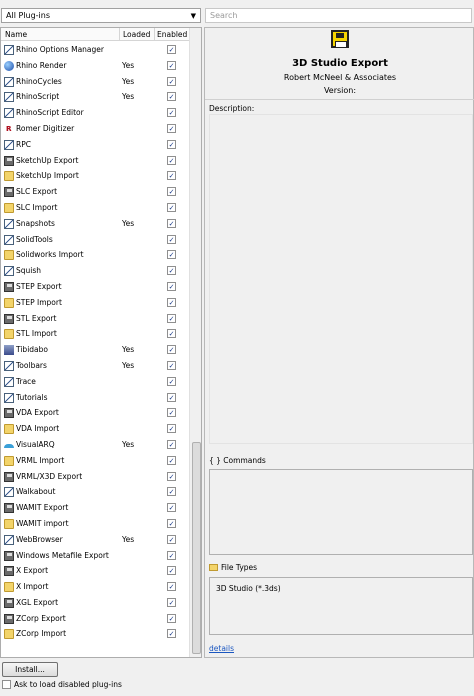 The width and height of the screenshot is (474, 696). What do you see at coordinates (95, 97) in the screenshot?
I see `table-row: RhinoScript Yes ✓` at bounding box center [95, 97].